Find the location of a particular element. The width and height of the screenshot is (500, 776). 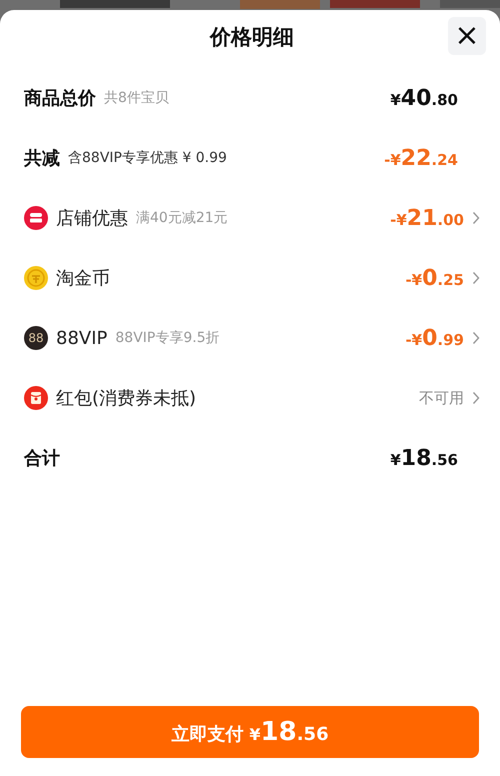

price-amount: -¥21.00 is located at coordinates (427, 218).